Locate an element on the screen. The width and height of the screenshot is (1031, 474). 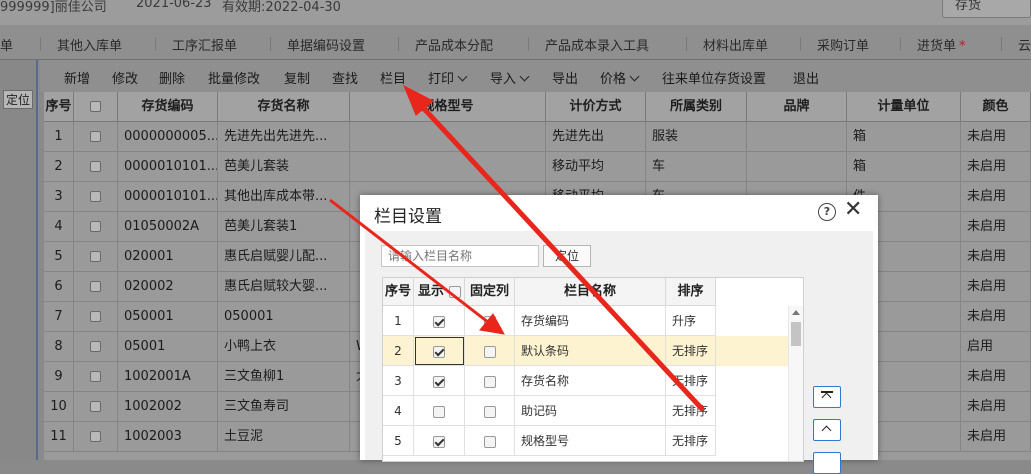
annotation-arrow is located at coordinates (411, 263).